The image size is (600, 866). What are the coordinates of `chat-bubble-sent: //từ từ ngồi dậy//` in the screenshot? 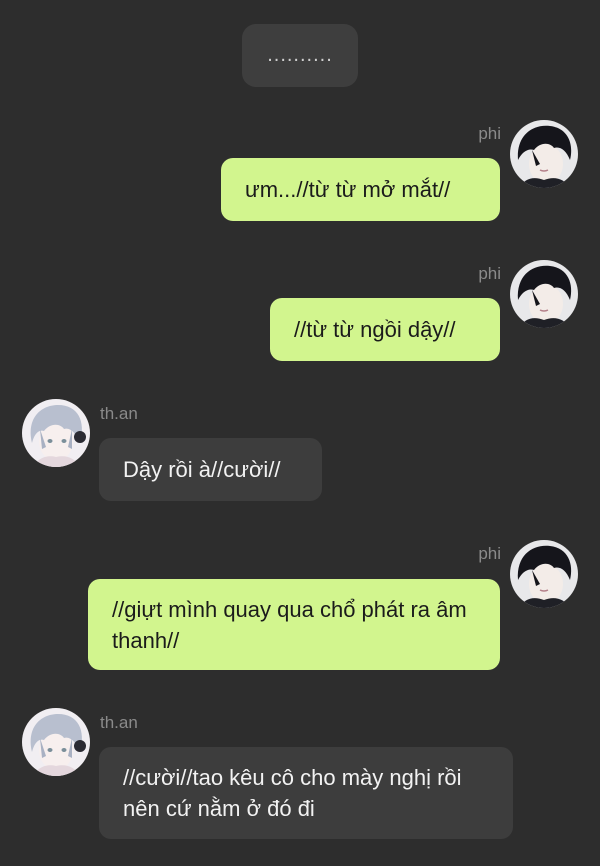 It's located at (385, 329).